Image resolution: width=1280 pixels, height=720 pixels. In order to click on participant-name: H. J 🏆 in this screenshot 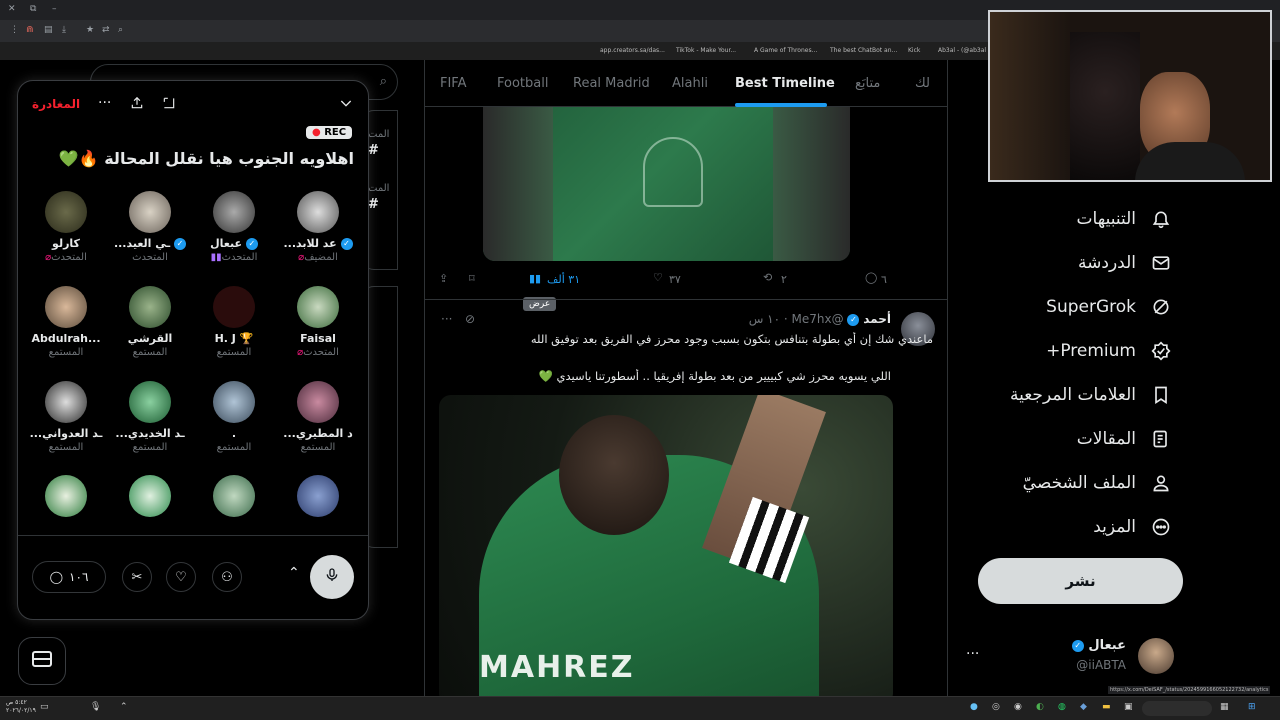, I will do `click(234, 338)`.